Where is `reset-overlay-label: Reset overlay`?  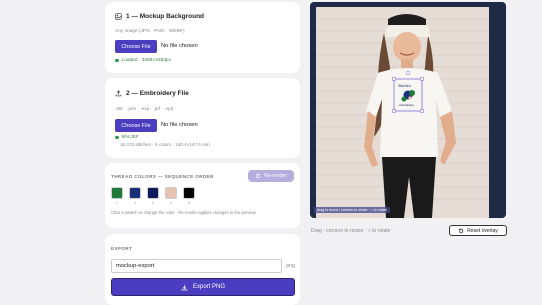
reset-overlay-label: Reset overlay is located at coordinates (482, 230).